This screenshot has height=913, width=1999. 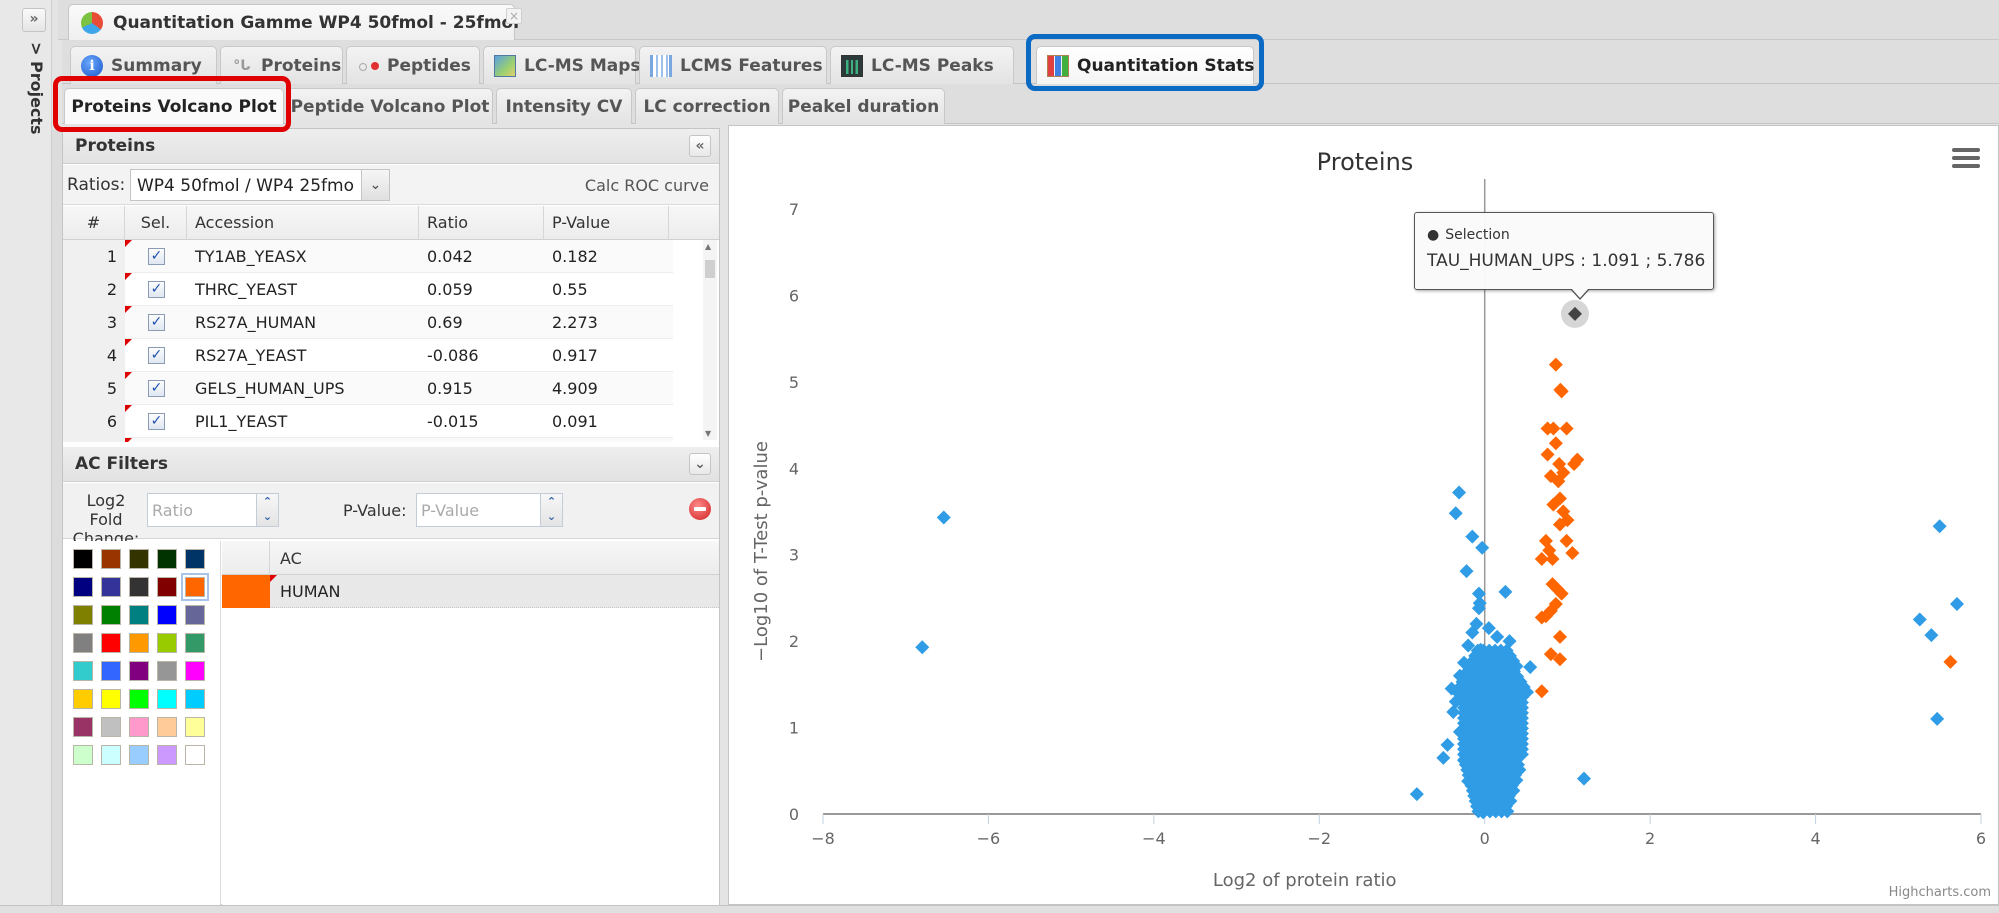 I want to click on tab-proteins-volcano-plot: Proteins Volcano Plot, so click(x=174, y=106).